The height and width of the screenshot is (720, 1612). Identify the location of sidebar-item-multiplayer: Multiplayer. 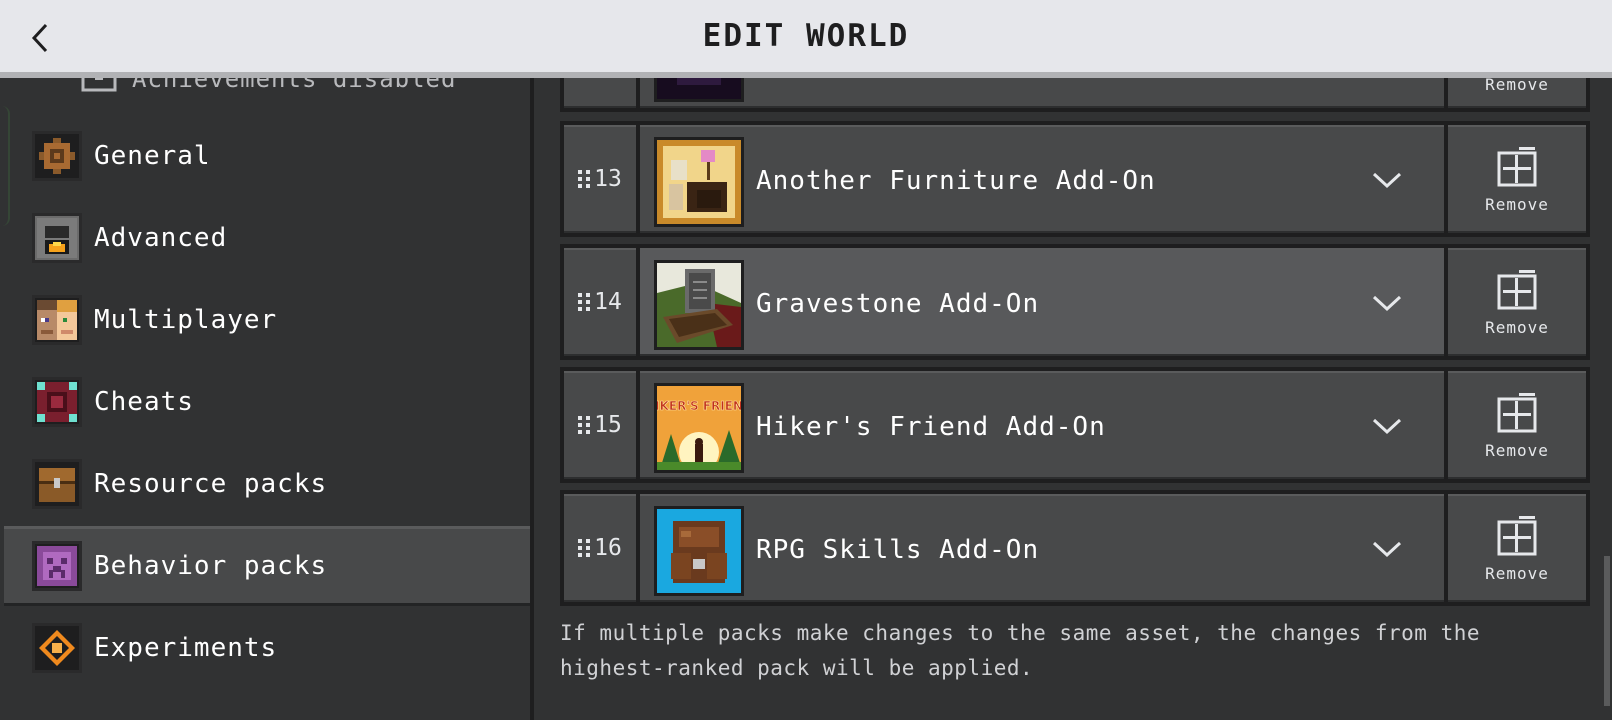
(267, 320).